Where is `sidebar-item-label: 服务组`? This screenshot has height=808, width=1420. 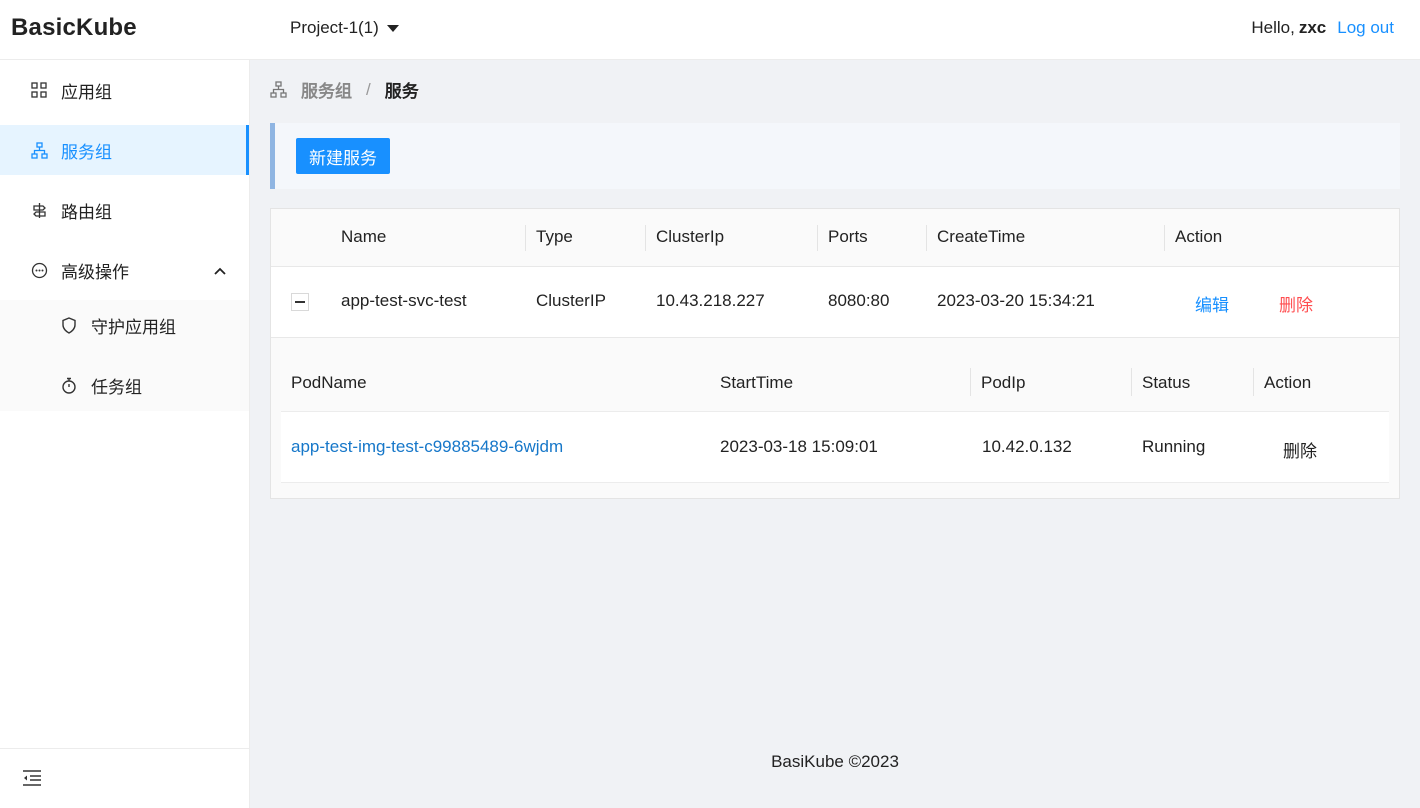 sidebar-item-label: 服务组 is located at coordinates (86, 152).